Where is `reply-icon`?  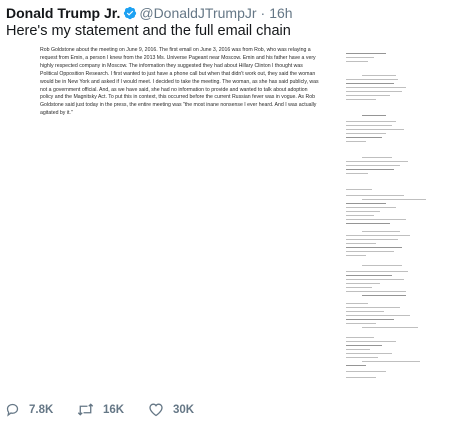
reply-icon is located at coordinates (12, 409).